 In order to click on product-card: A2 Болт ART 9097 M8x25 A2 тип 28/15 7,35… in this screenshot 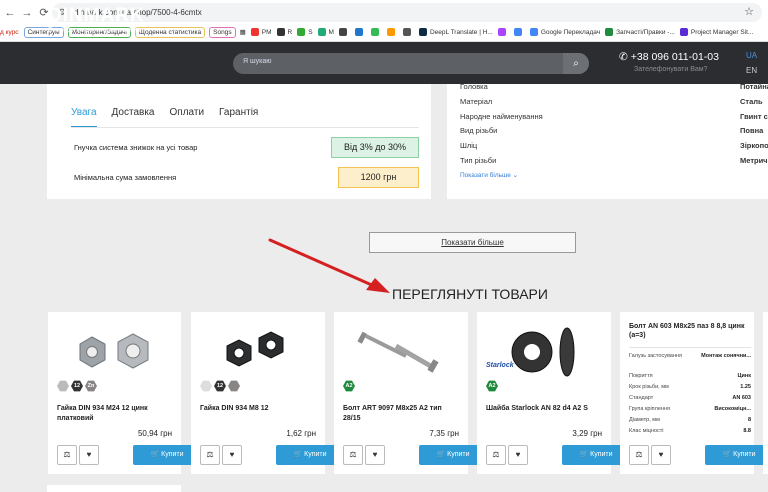, I will do `click(410, 393)`.